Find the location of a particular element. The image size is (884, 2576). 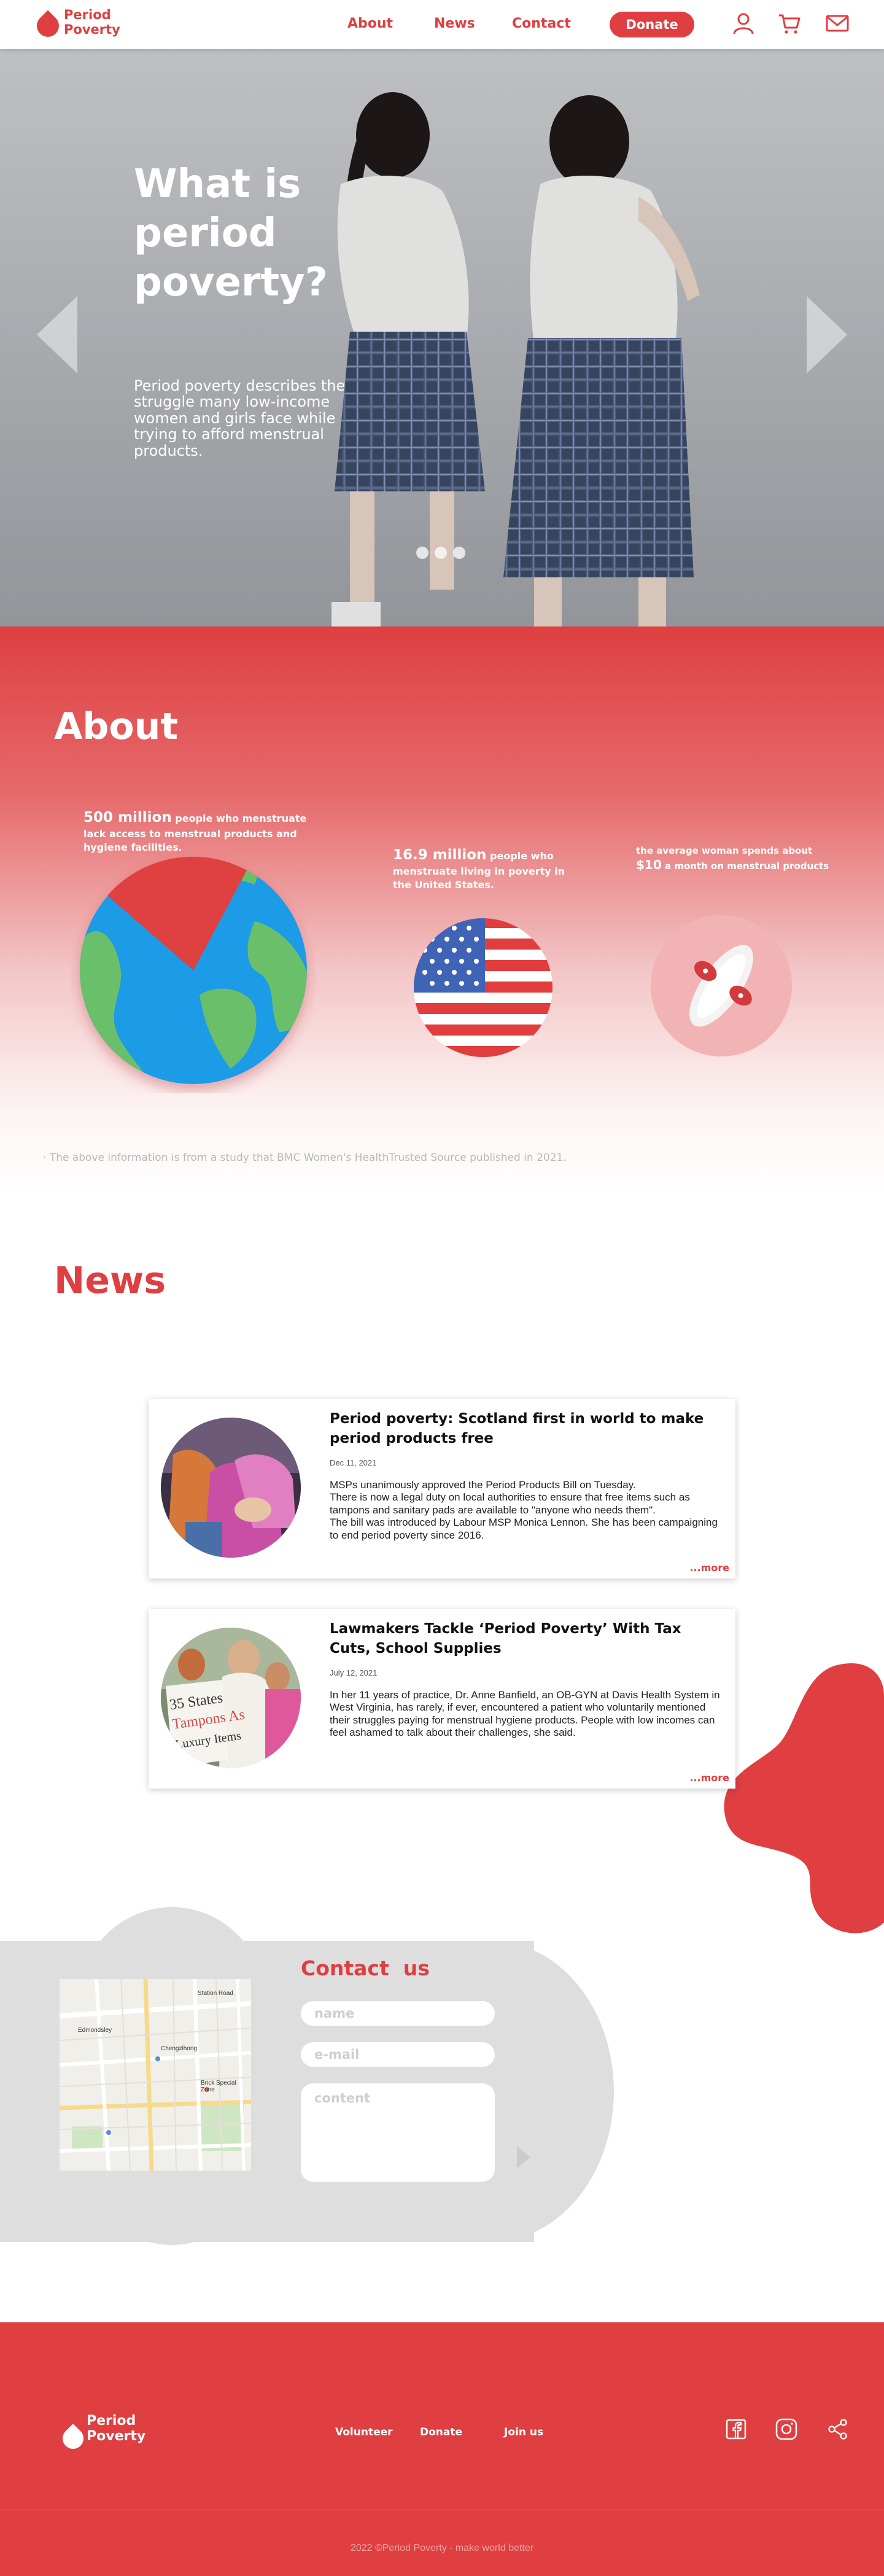

nav-contact: Contact is located at coordinates (541, 23).